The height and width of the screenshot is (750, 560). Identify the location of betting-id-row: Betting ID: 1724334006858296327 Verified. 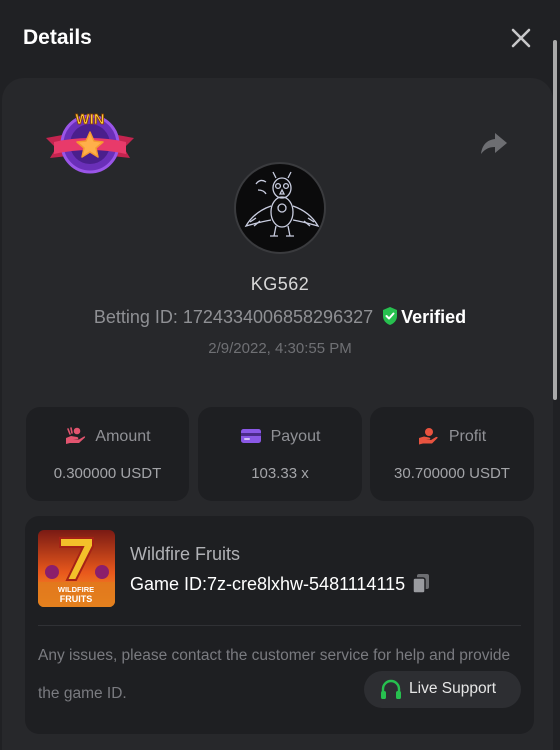
(280, 317).